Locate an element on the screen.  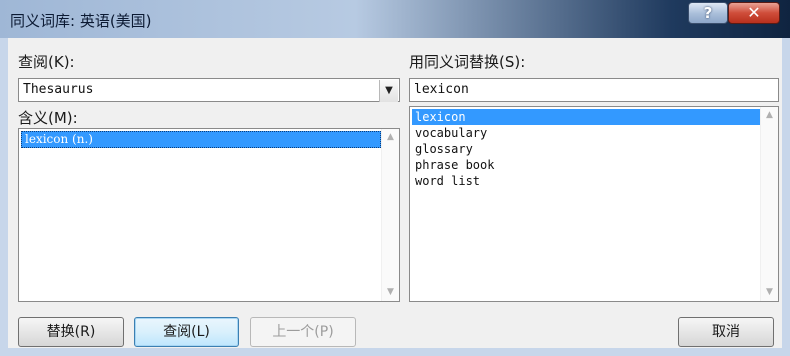
list-item: vocabulary is located at coordinates (586, 133).